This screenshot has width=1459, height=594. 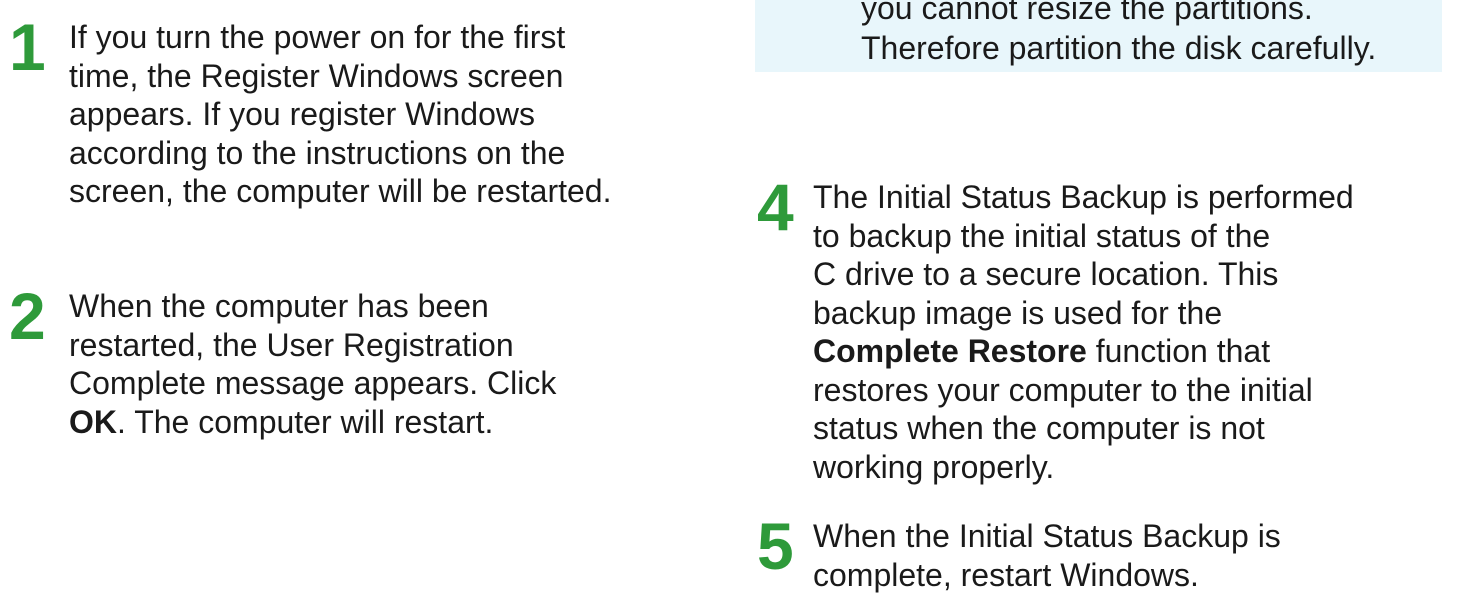 What do you see at coordinates (1083, 274) in the screenshot?
I see `step-line: C drive to a secure location. This` at bounding box center [1083, 274].